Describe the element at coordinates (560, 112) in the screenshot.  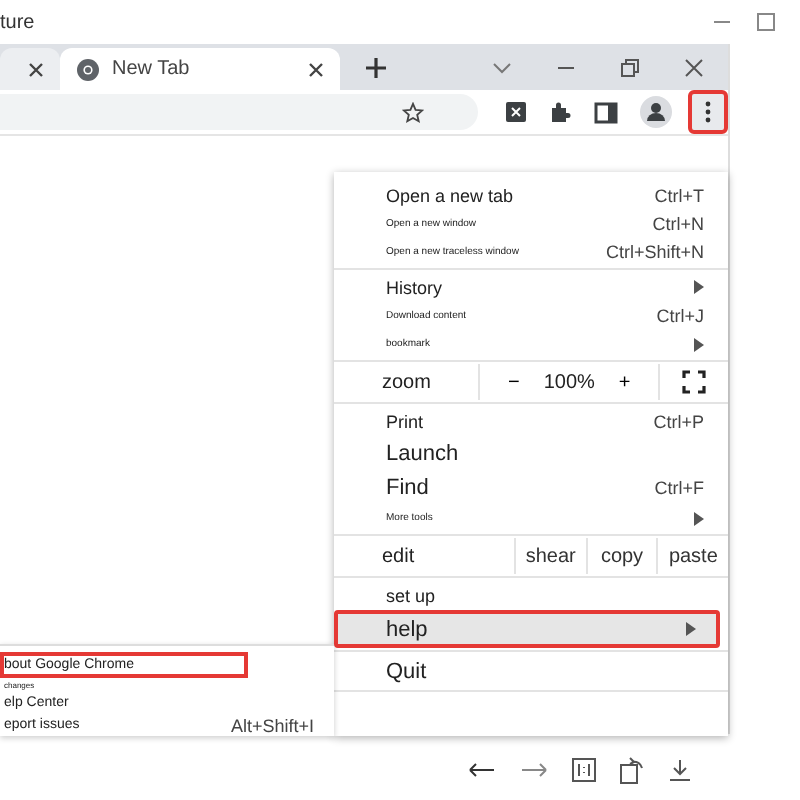
I see `puzzle-icon` at that location.